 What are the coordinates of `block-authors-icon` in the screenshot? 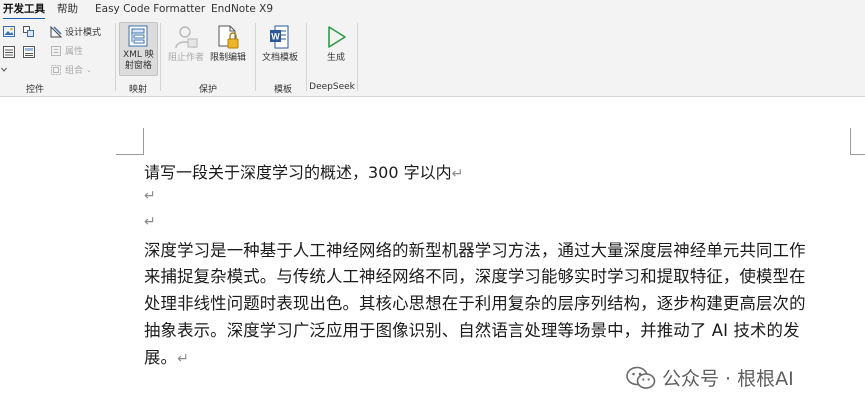 It's located at (186, 37).